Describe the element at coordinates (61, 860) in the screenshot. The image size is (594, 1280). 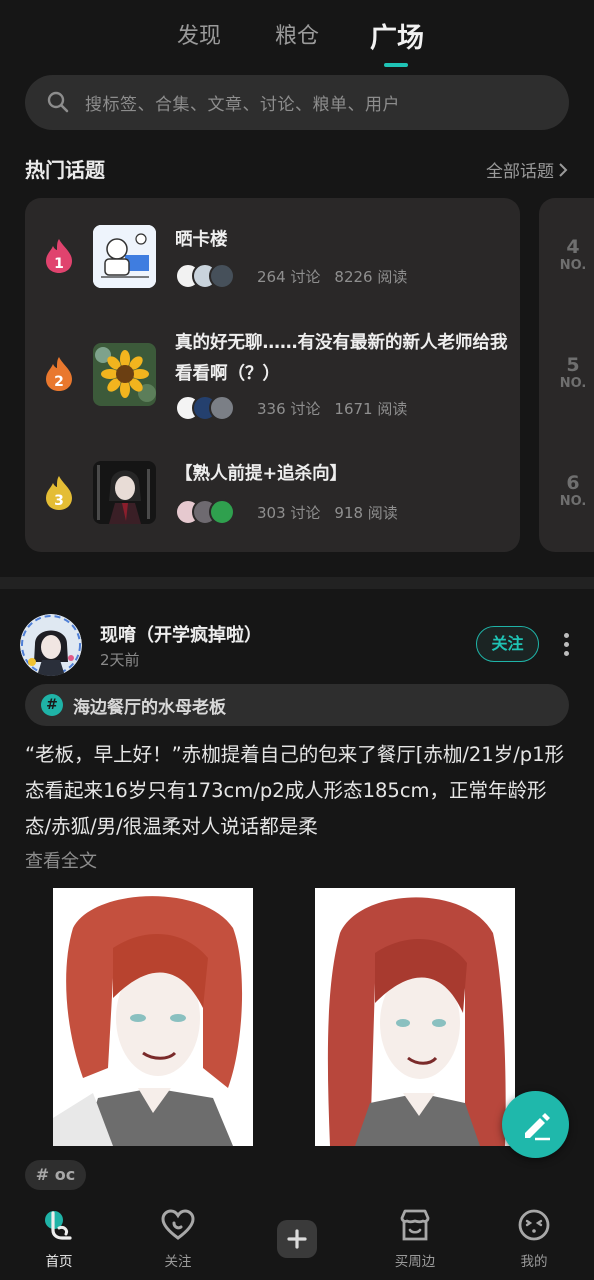
I see `read-more-link: 查看全文` at that location.